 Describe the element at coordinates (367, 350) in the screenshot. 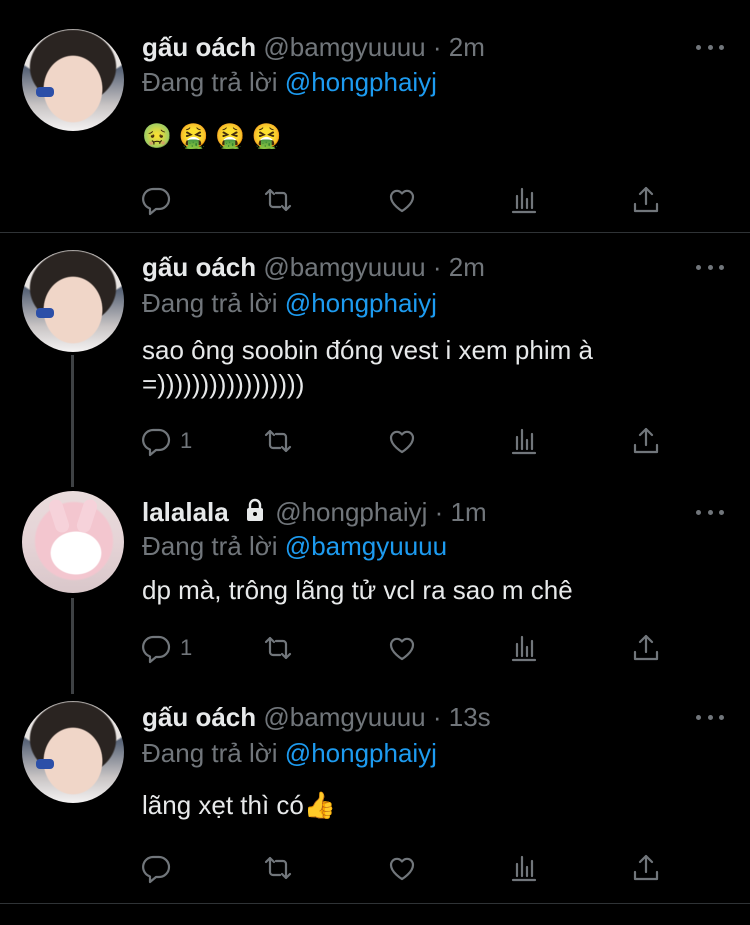

I see `tweet-text-line: sao ông soobin đóng vest i xem phim à` at that location.